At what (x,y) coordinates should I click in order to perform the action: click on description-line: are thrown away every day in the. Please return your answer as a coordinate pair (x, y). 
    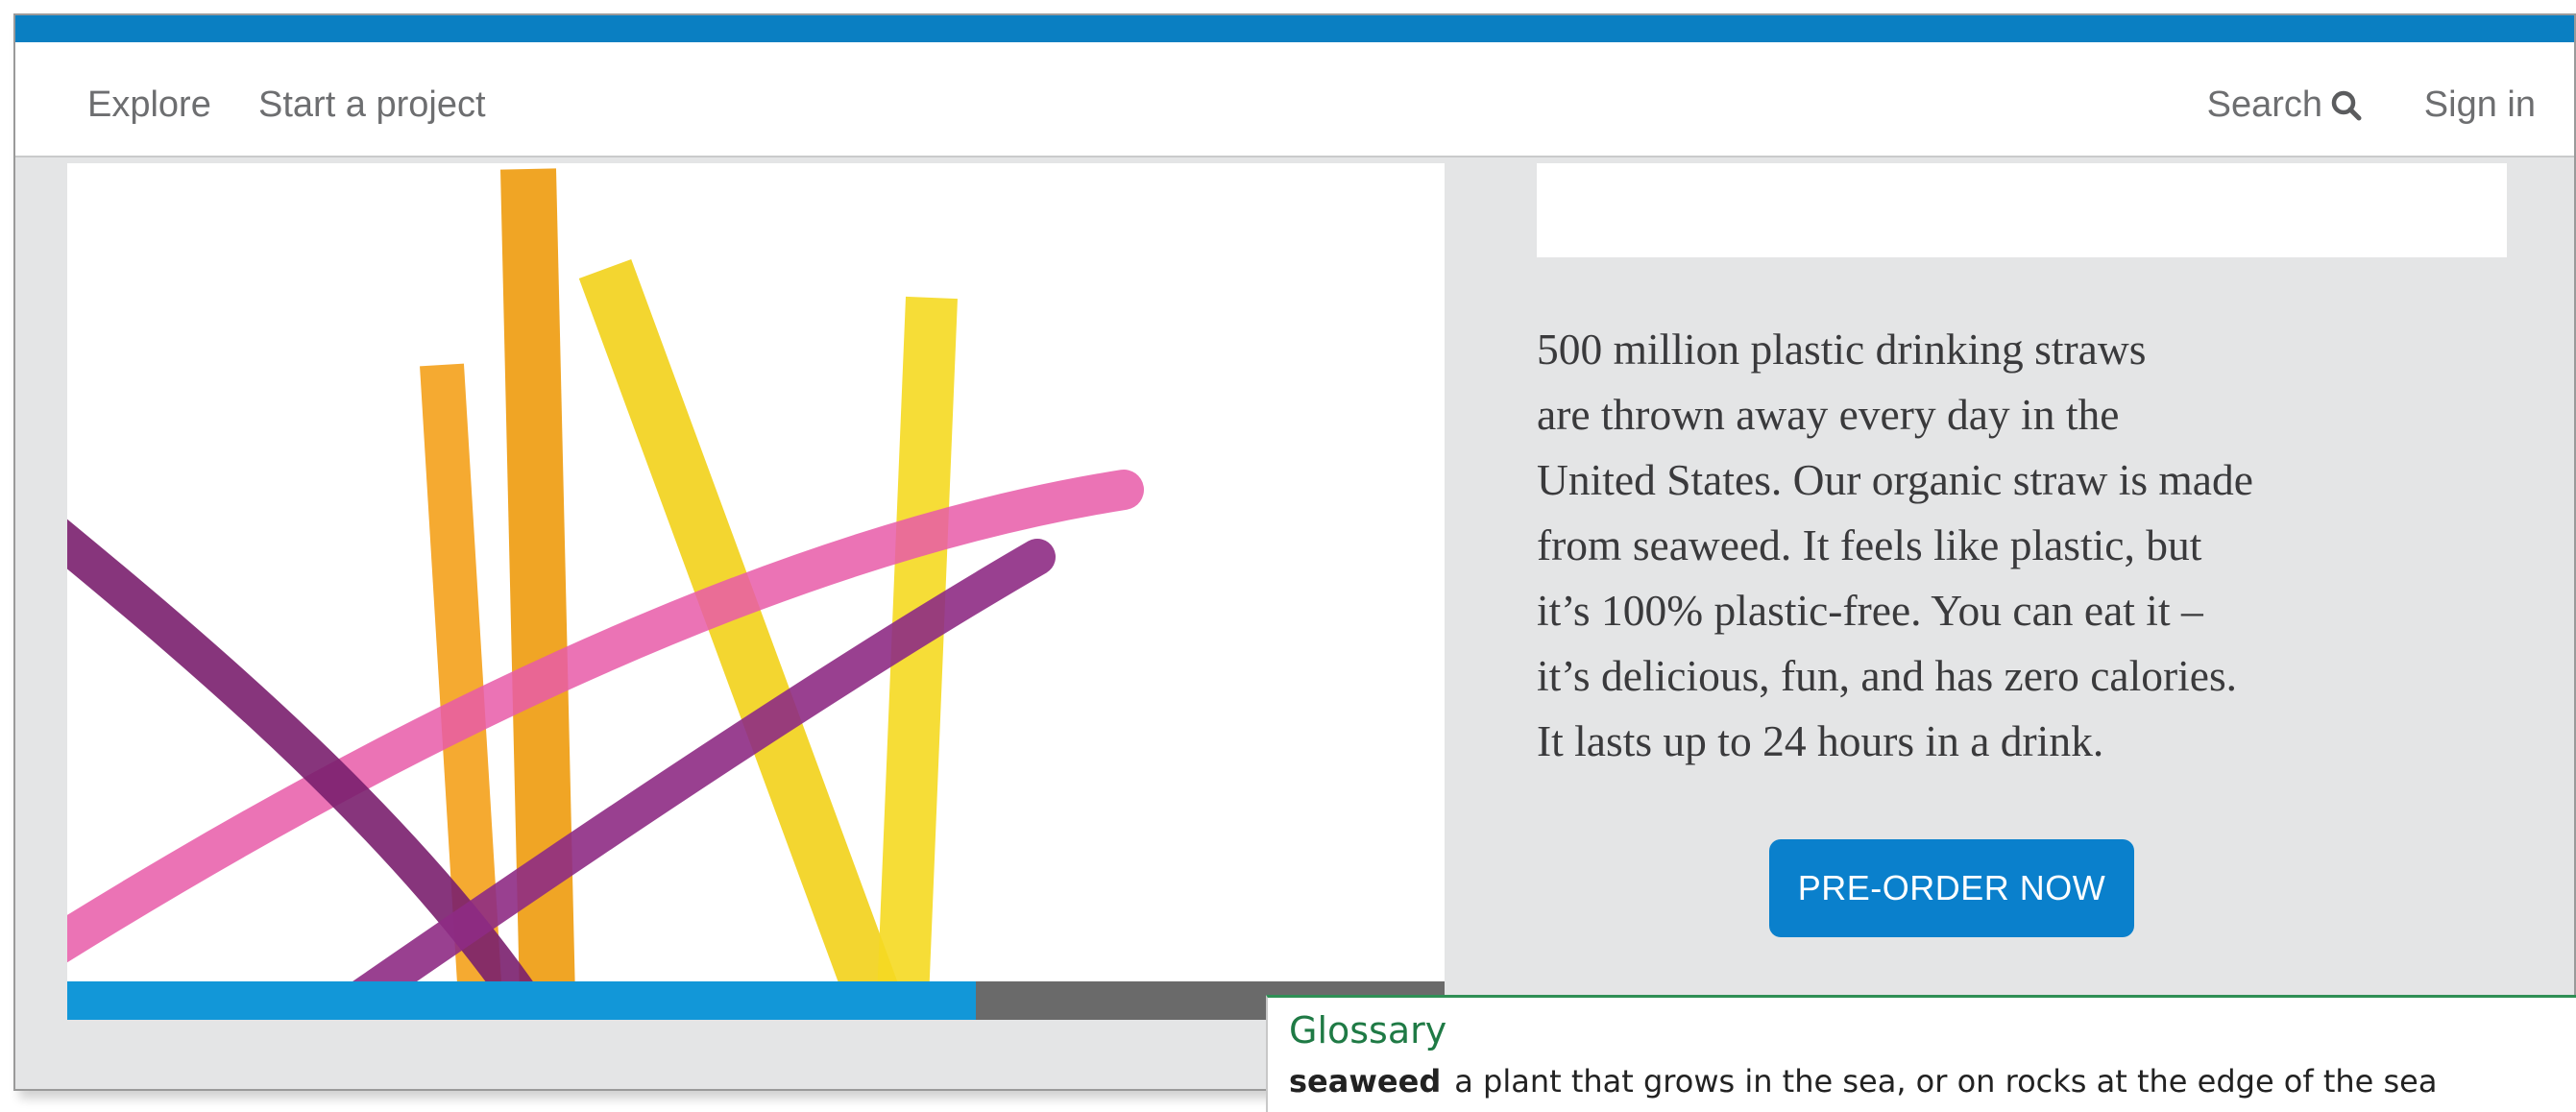
    Looking at the image, I should click on (1828, 414).